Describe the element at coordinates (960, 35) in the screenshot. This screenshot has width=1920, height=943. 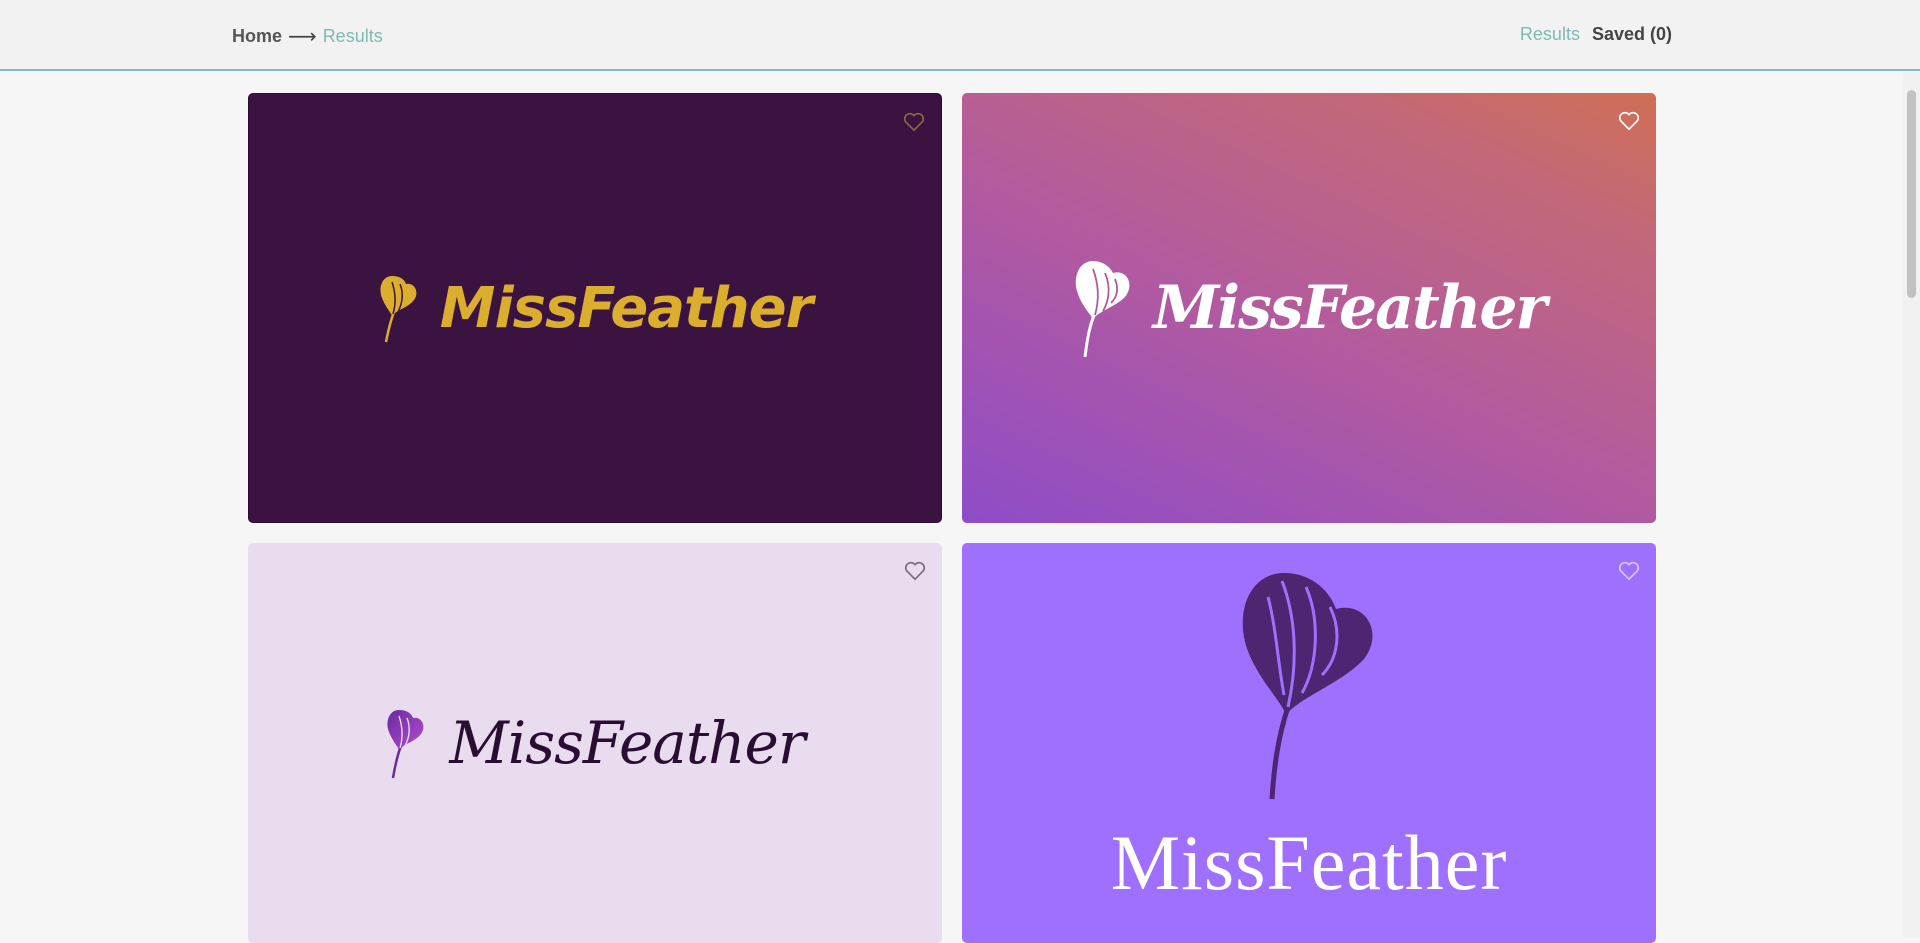
I see `top-navigation-bar: Home ⟶ Results Results Saved (0)` at that location.